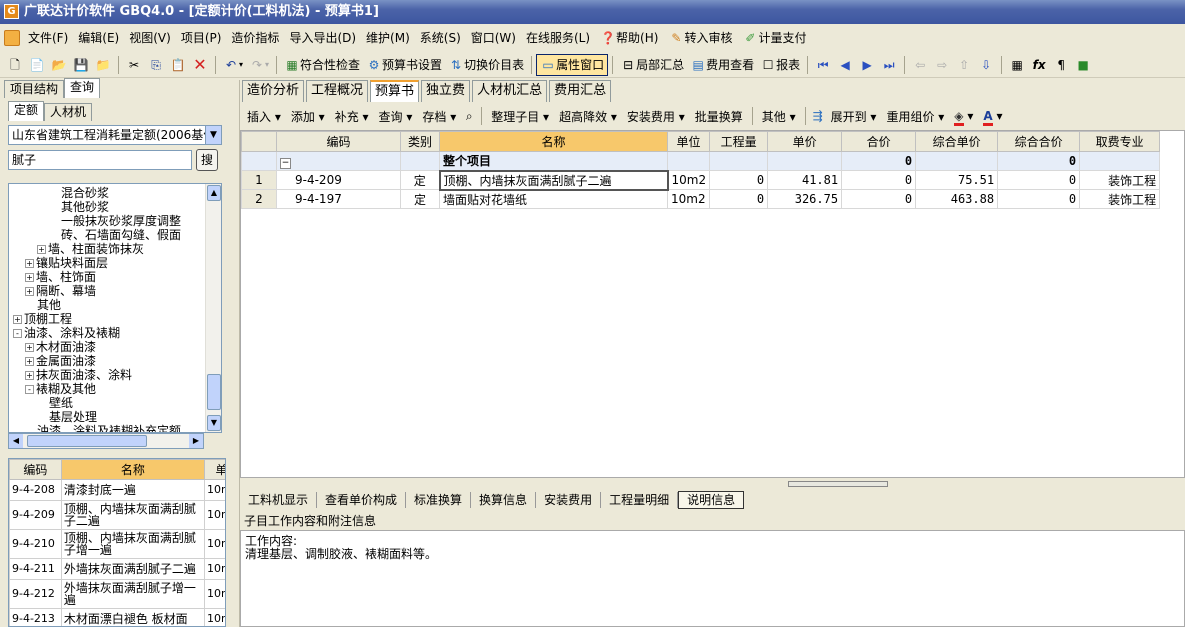 This screenshot has width=1185, height=627. What do you see at coordinates (117, 544) in the screenshot?
I see `table-row: 9-4-210顶棚、内墙抹灰面满刮腻子增一遍10m` at bounding box center [117, 544].